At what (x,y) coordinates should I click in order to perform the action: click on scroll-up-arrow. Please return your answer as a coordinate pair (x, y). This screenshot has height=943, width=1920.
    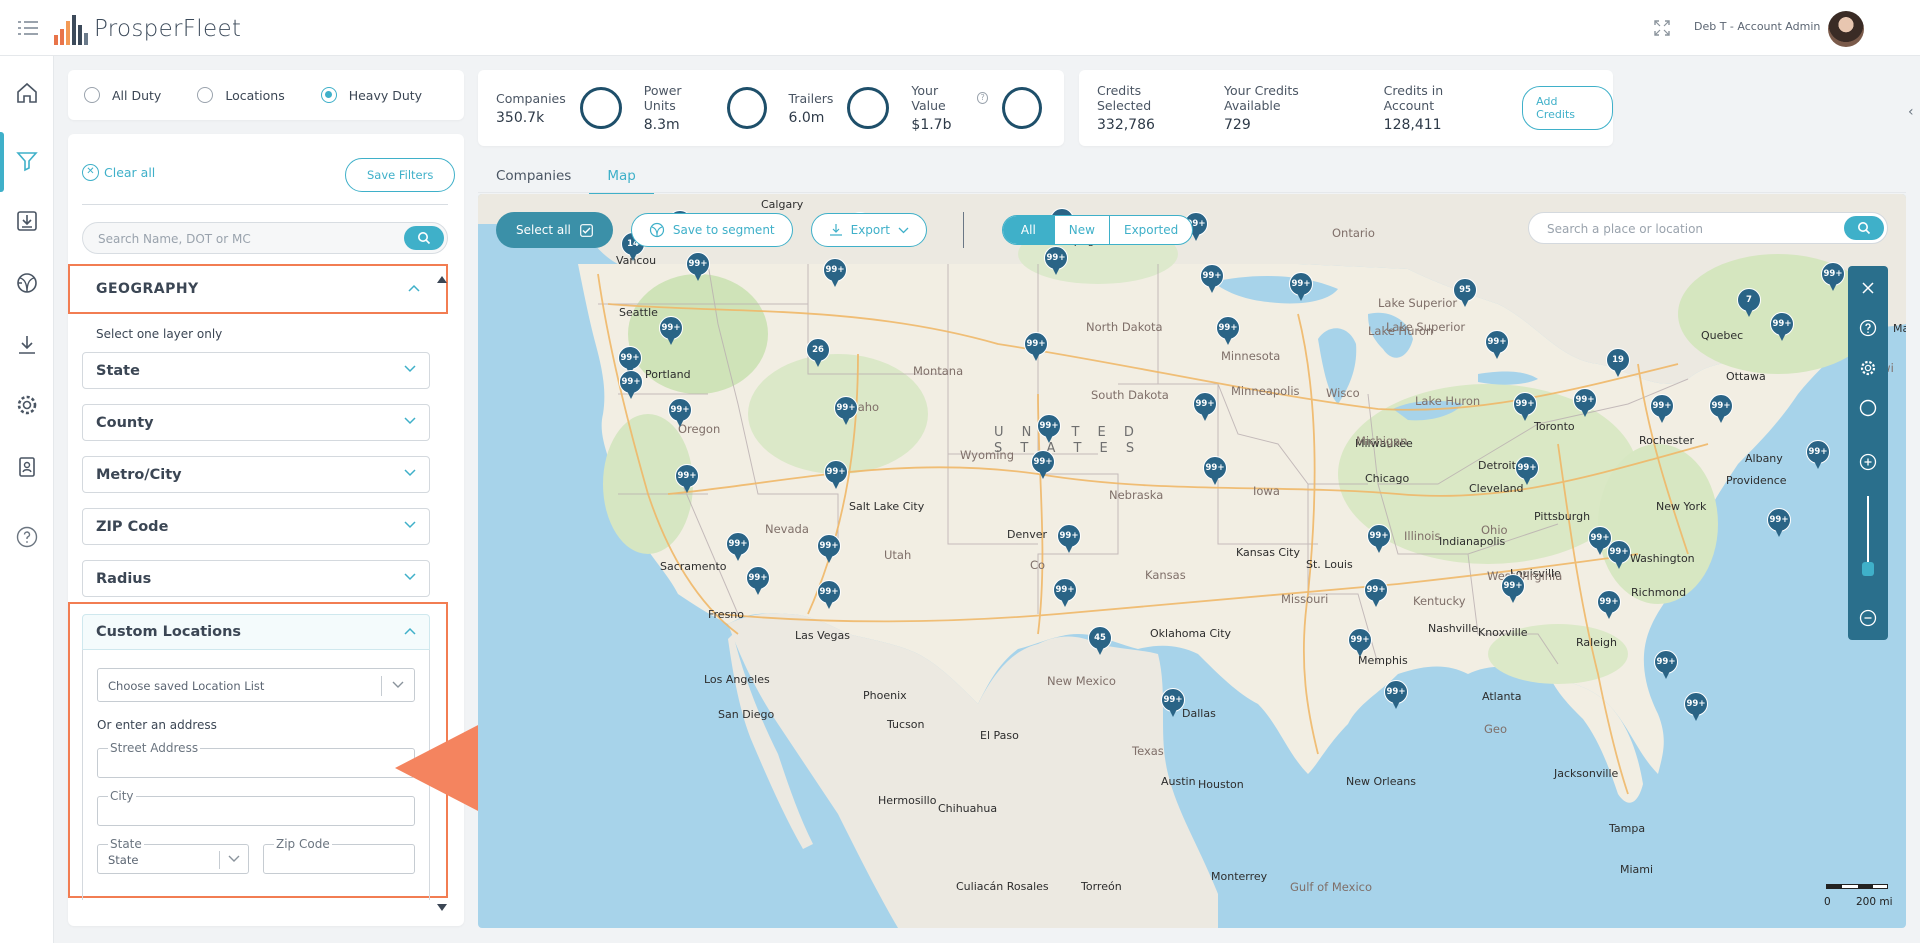
    Looking at the image, I should click on (442, 279).